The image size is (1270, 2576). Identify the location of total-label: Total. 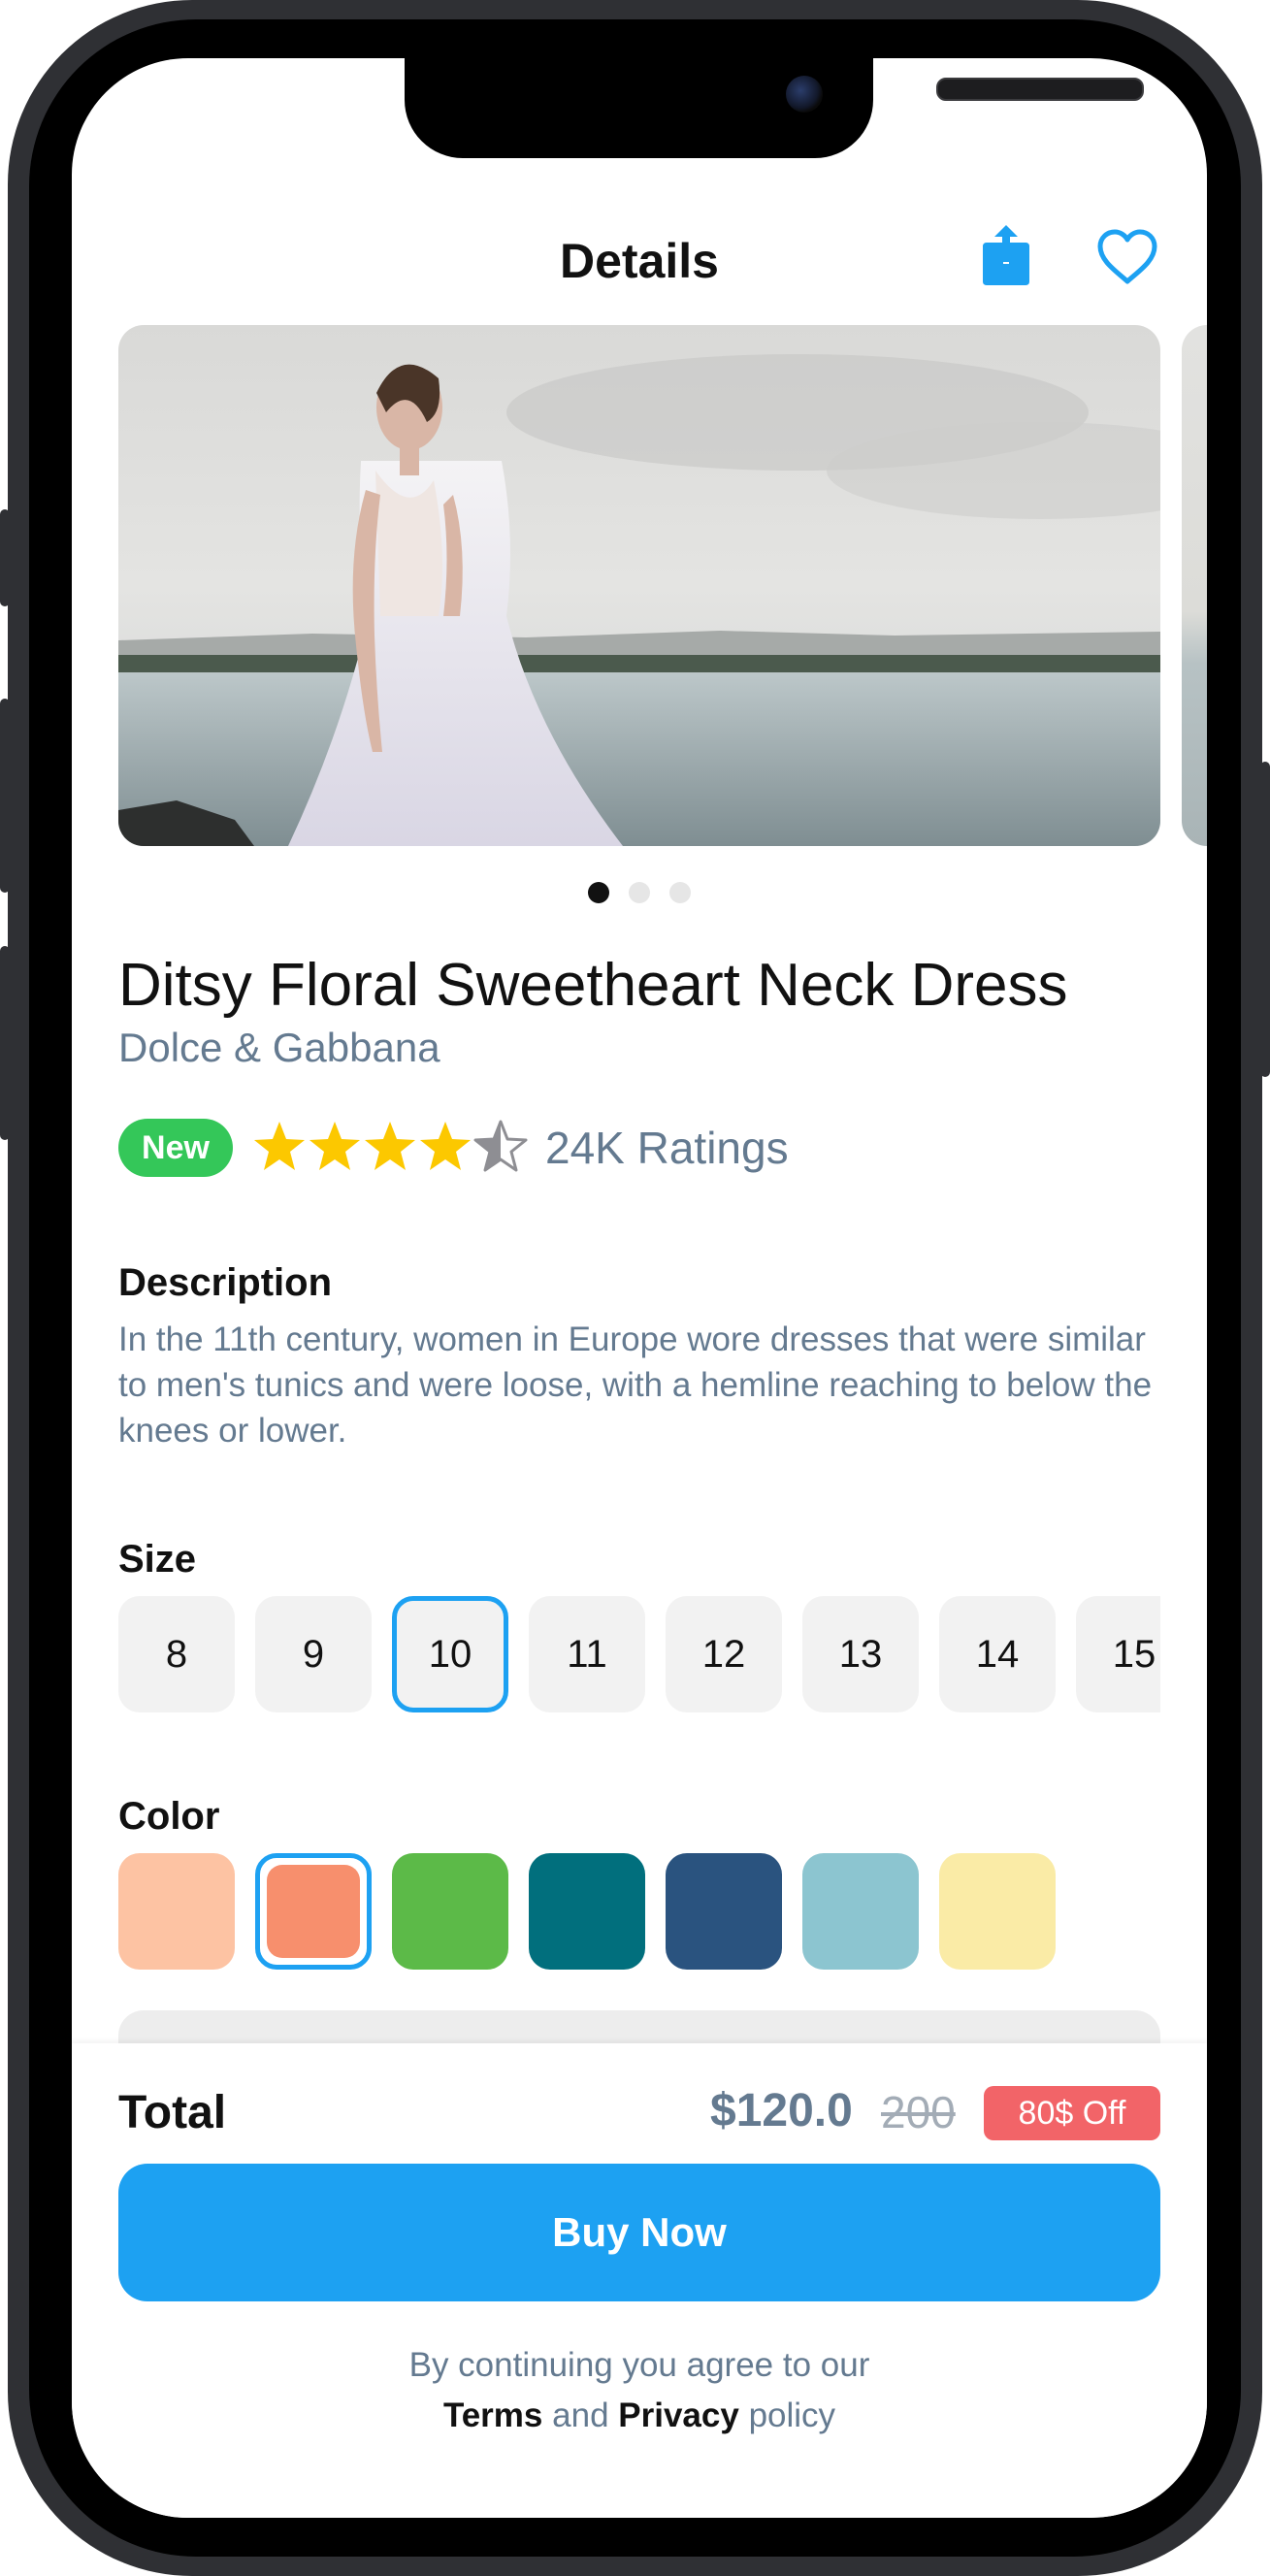
(173, 2112).